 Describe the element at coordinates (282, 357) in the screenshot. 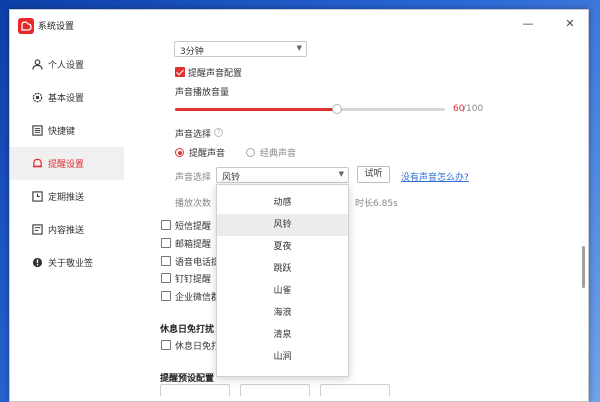

I see `dropdown-option: 山涧` at that location.